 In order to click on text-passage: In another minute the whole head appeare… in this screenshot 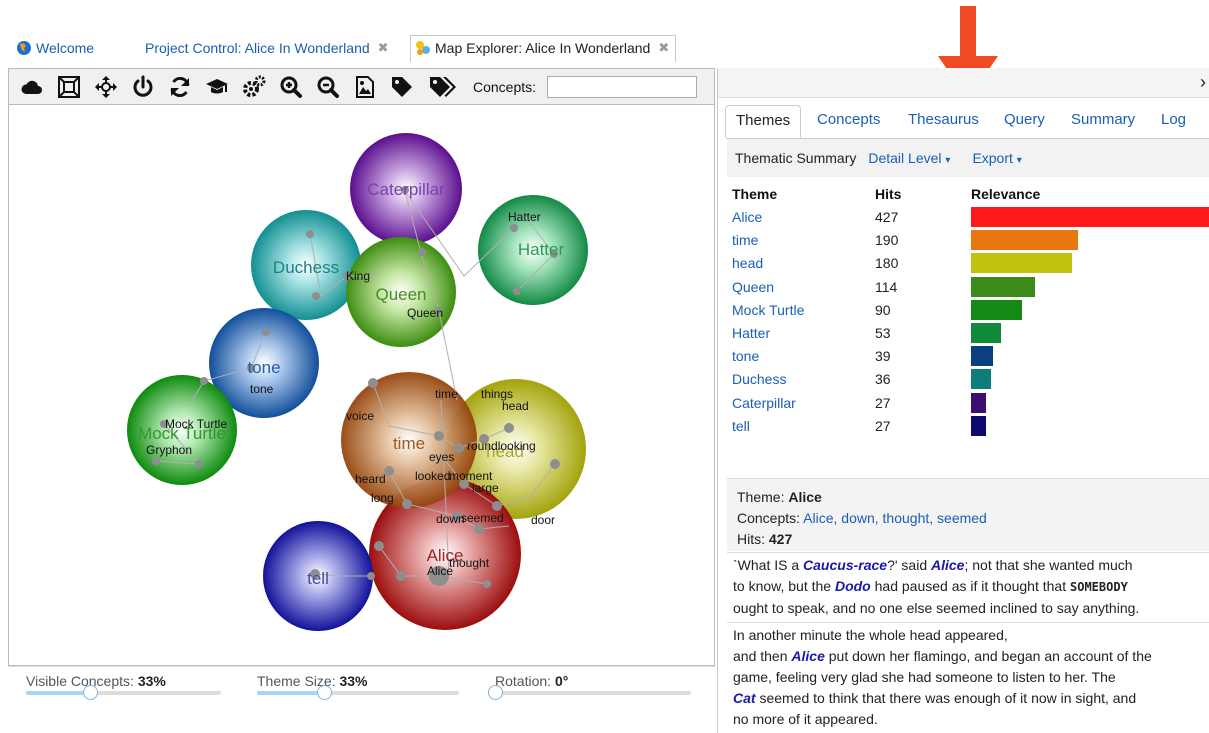, I will do `click(968, 677)`.